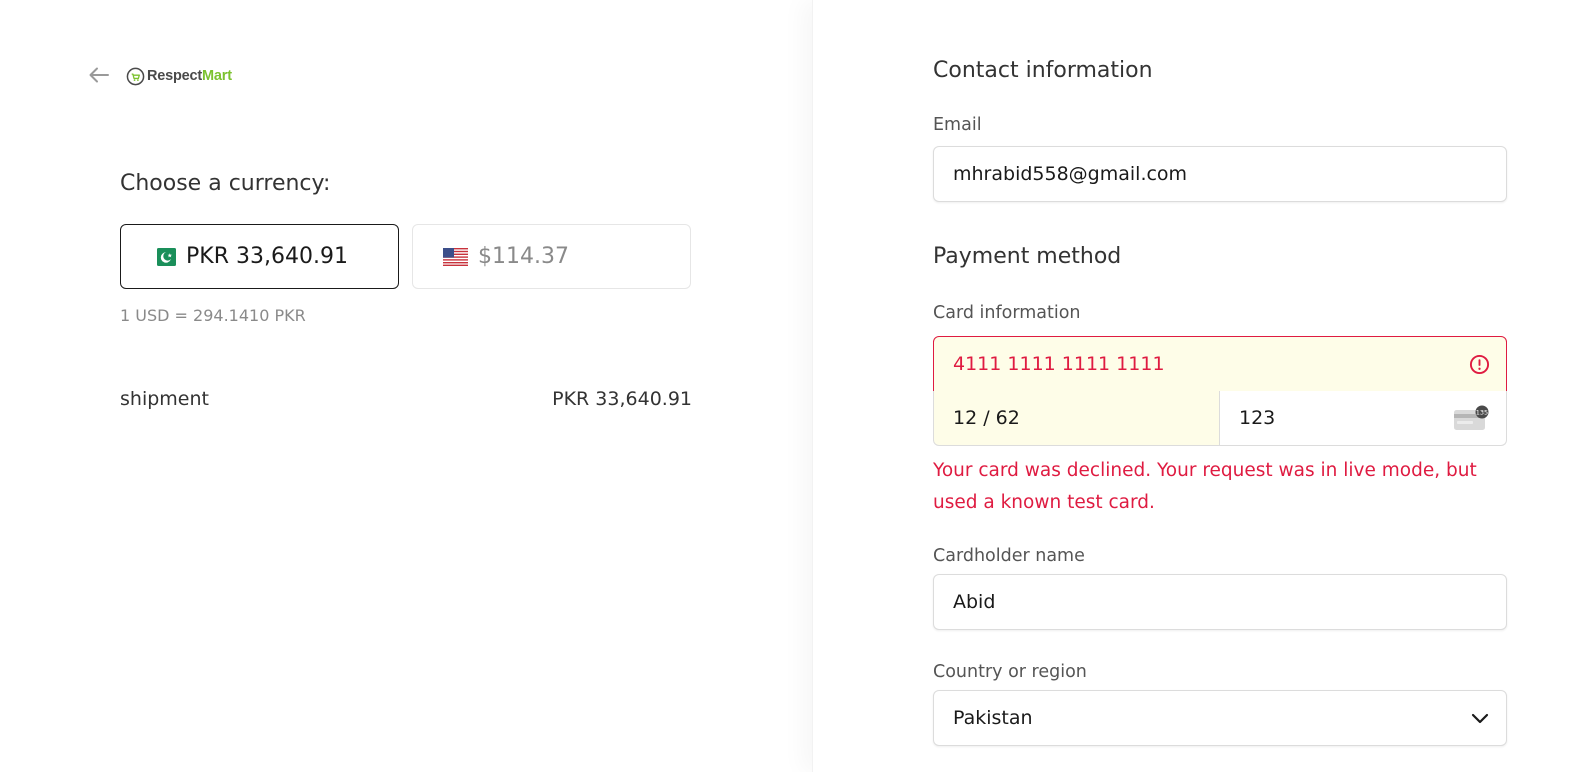 Image resolution: width=1593 pixels, height=772 pixels. I want to click on currency-label: Choose a currency:, so click(225, 183).